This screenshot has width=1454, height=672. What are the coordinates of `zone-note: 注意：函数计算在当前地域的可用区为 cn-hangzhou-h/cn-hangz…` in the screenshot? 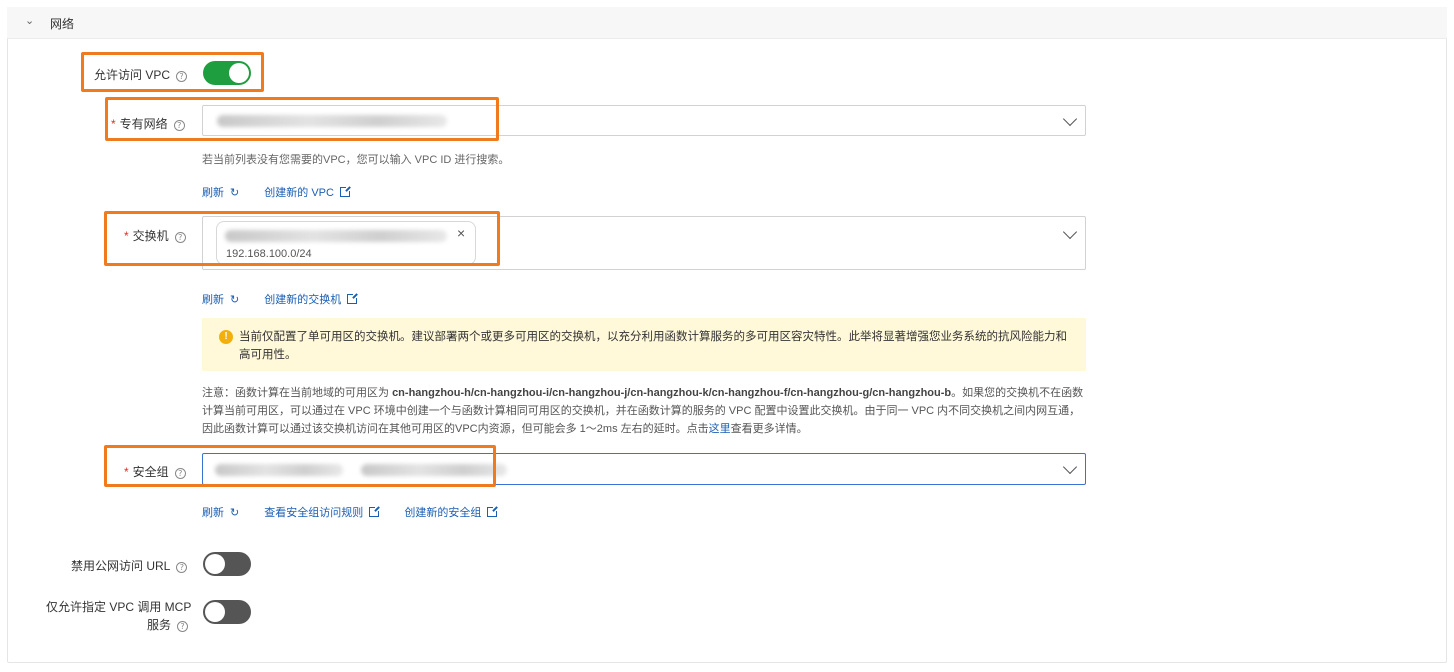 It's located at (645, 411).